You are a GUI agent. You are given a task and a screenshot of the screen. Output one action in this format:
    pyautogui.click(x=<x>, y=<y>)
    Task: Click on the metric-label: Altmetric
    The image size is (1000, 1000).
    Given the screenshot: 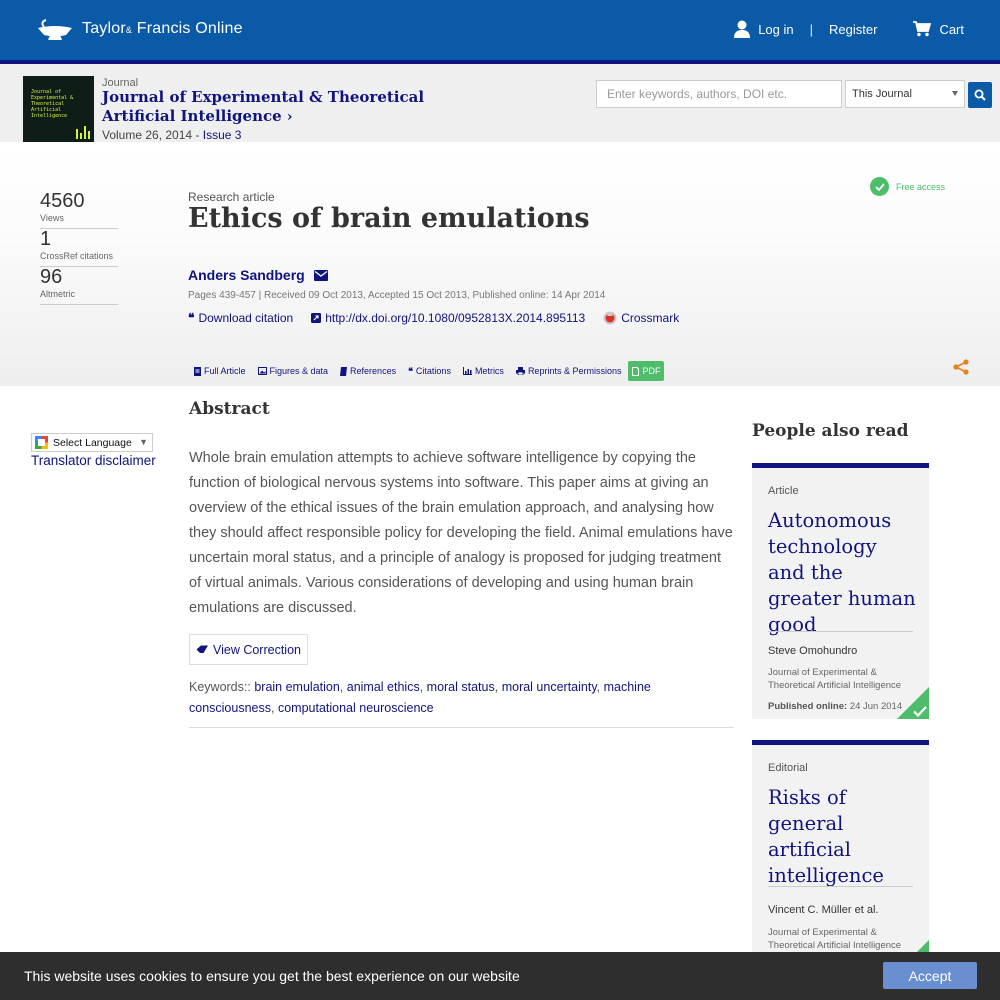 What is the action you would take?
    pyautogui.click(x=58, y=294)
    